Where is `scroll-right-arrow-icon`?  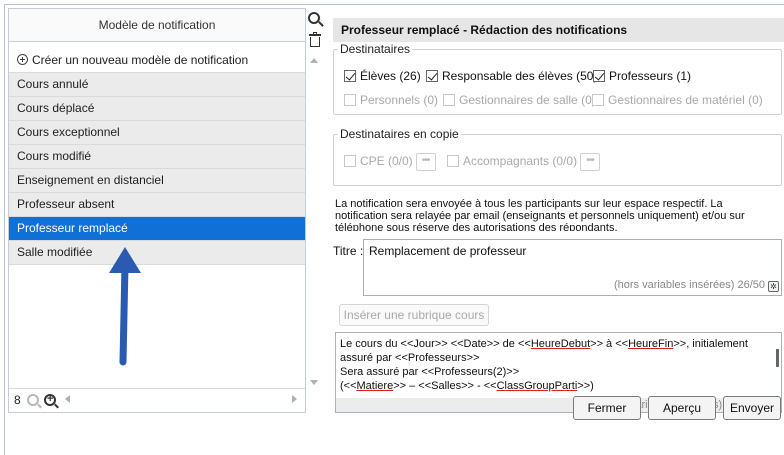 scroll-right-arrow-icon is located at coordinates (294, 399).